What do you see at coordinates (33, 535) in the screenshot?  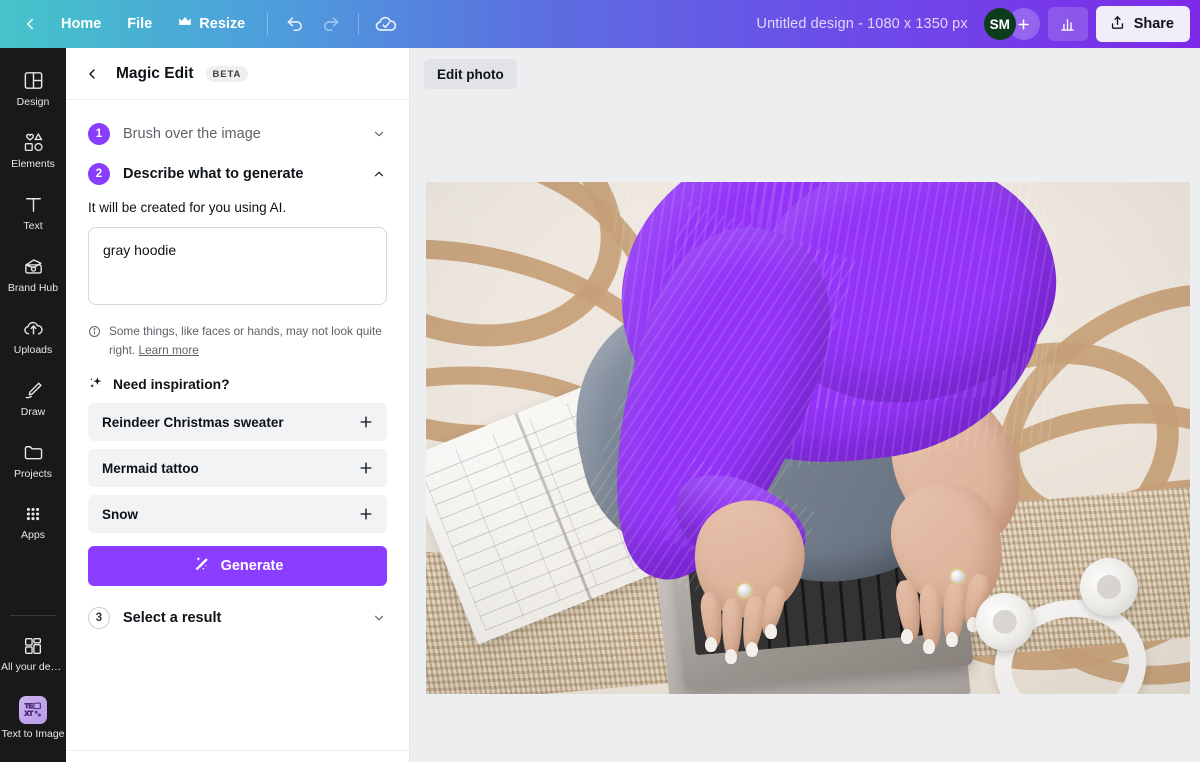 I see `sidebar-label-apps: Apps` at bounding box center [33, 535].